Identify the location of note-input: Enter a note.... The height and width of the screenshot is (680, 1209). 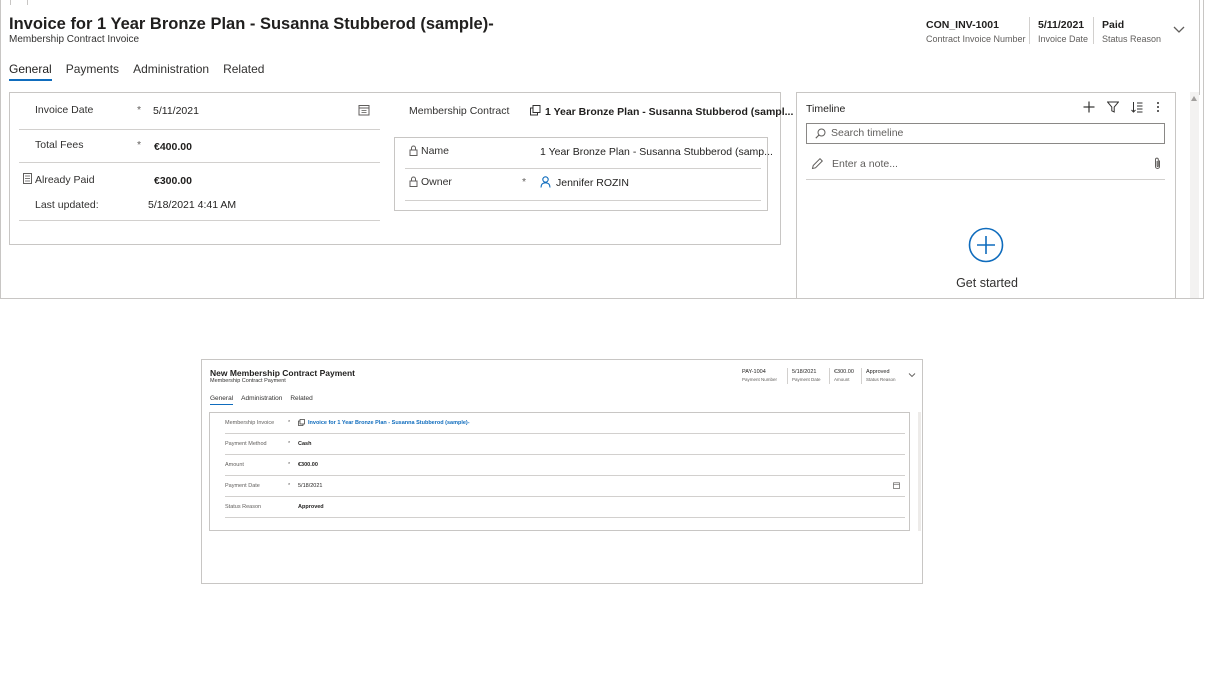
(854, 165).